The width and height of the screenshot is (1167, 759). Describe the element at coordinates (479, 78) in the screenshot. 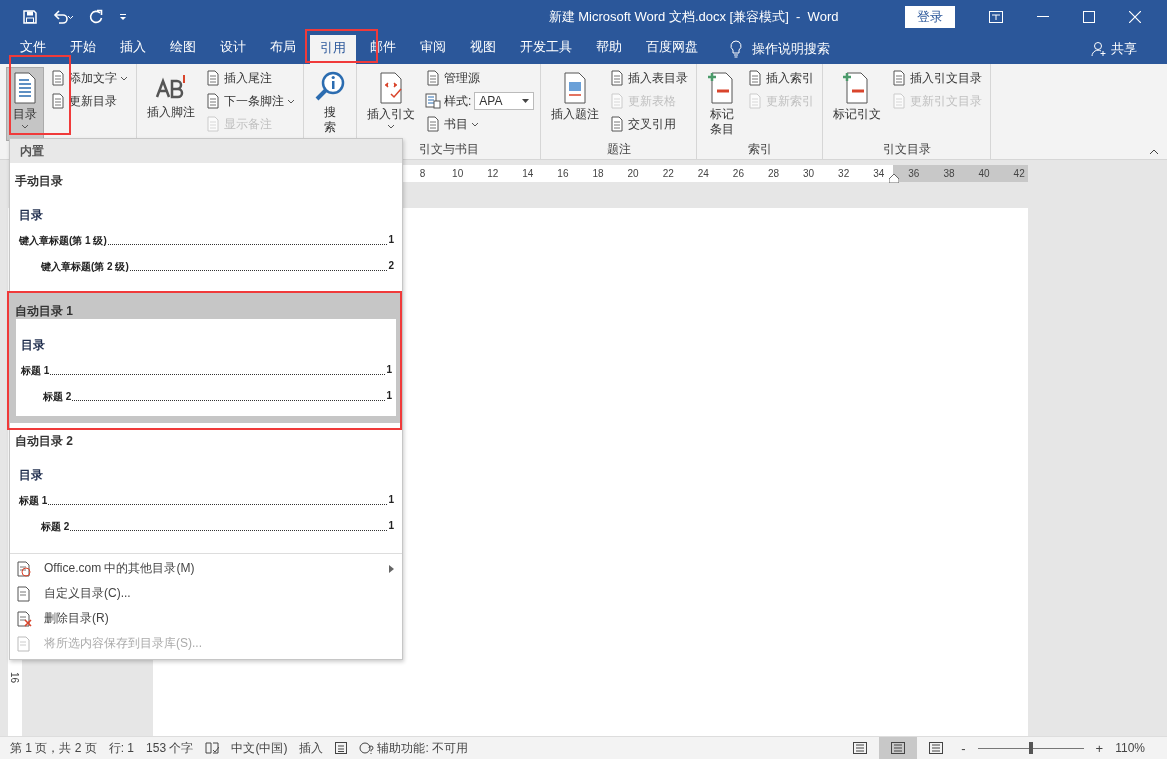

I see `ribbon-button: 管理源` at that location.